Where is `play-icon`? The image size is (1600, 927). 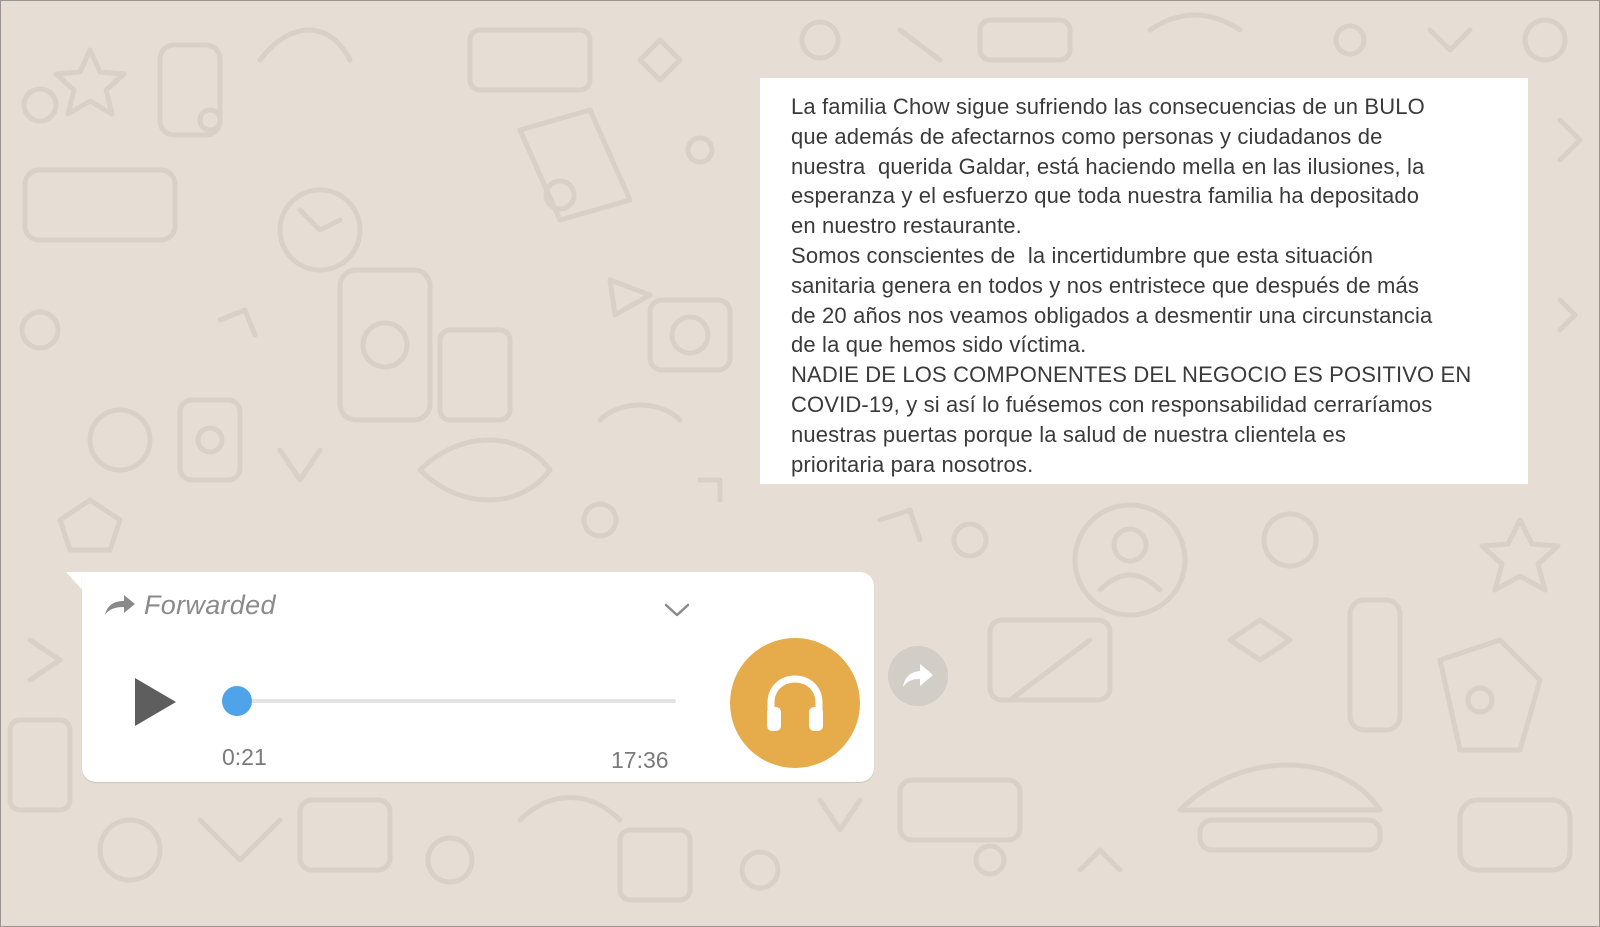 play-icon is located at coordinates (155, 702).